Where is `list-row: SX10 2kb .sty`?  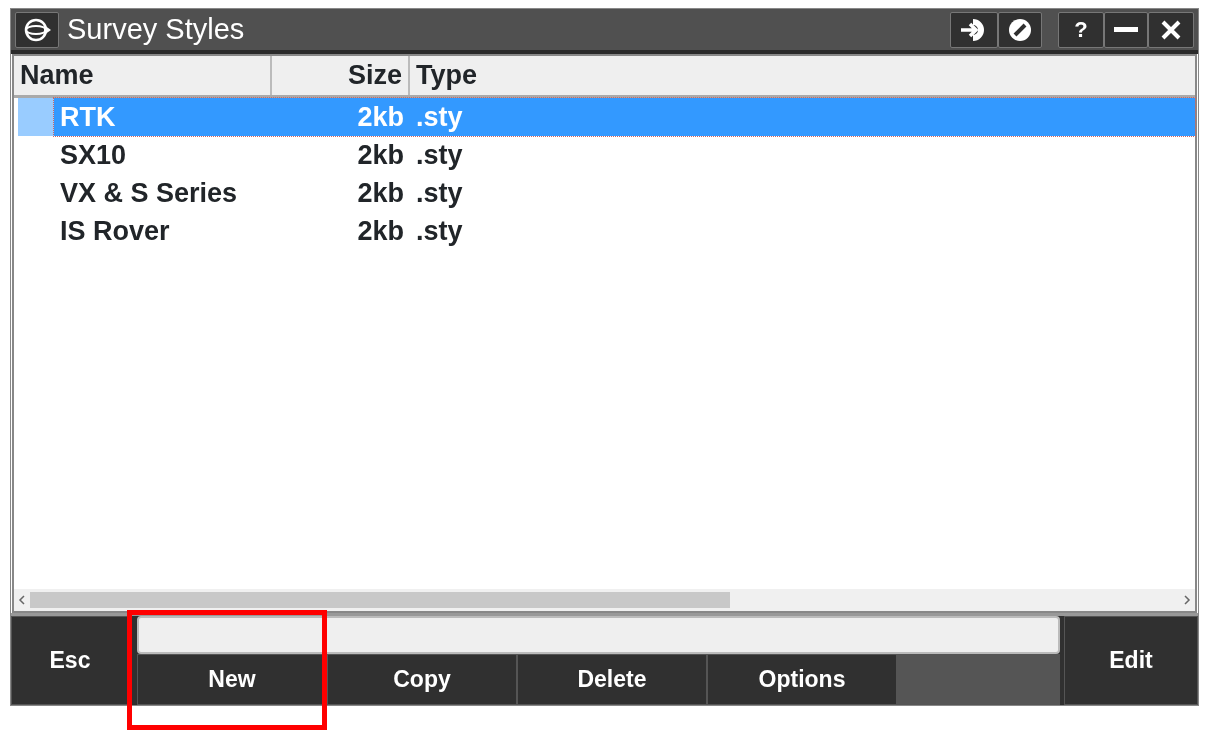 list-row: SX10 2kb .sty is located at coordinates (624, 155).